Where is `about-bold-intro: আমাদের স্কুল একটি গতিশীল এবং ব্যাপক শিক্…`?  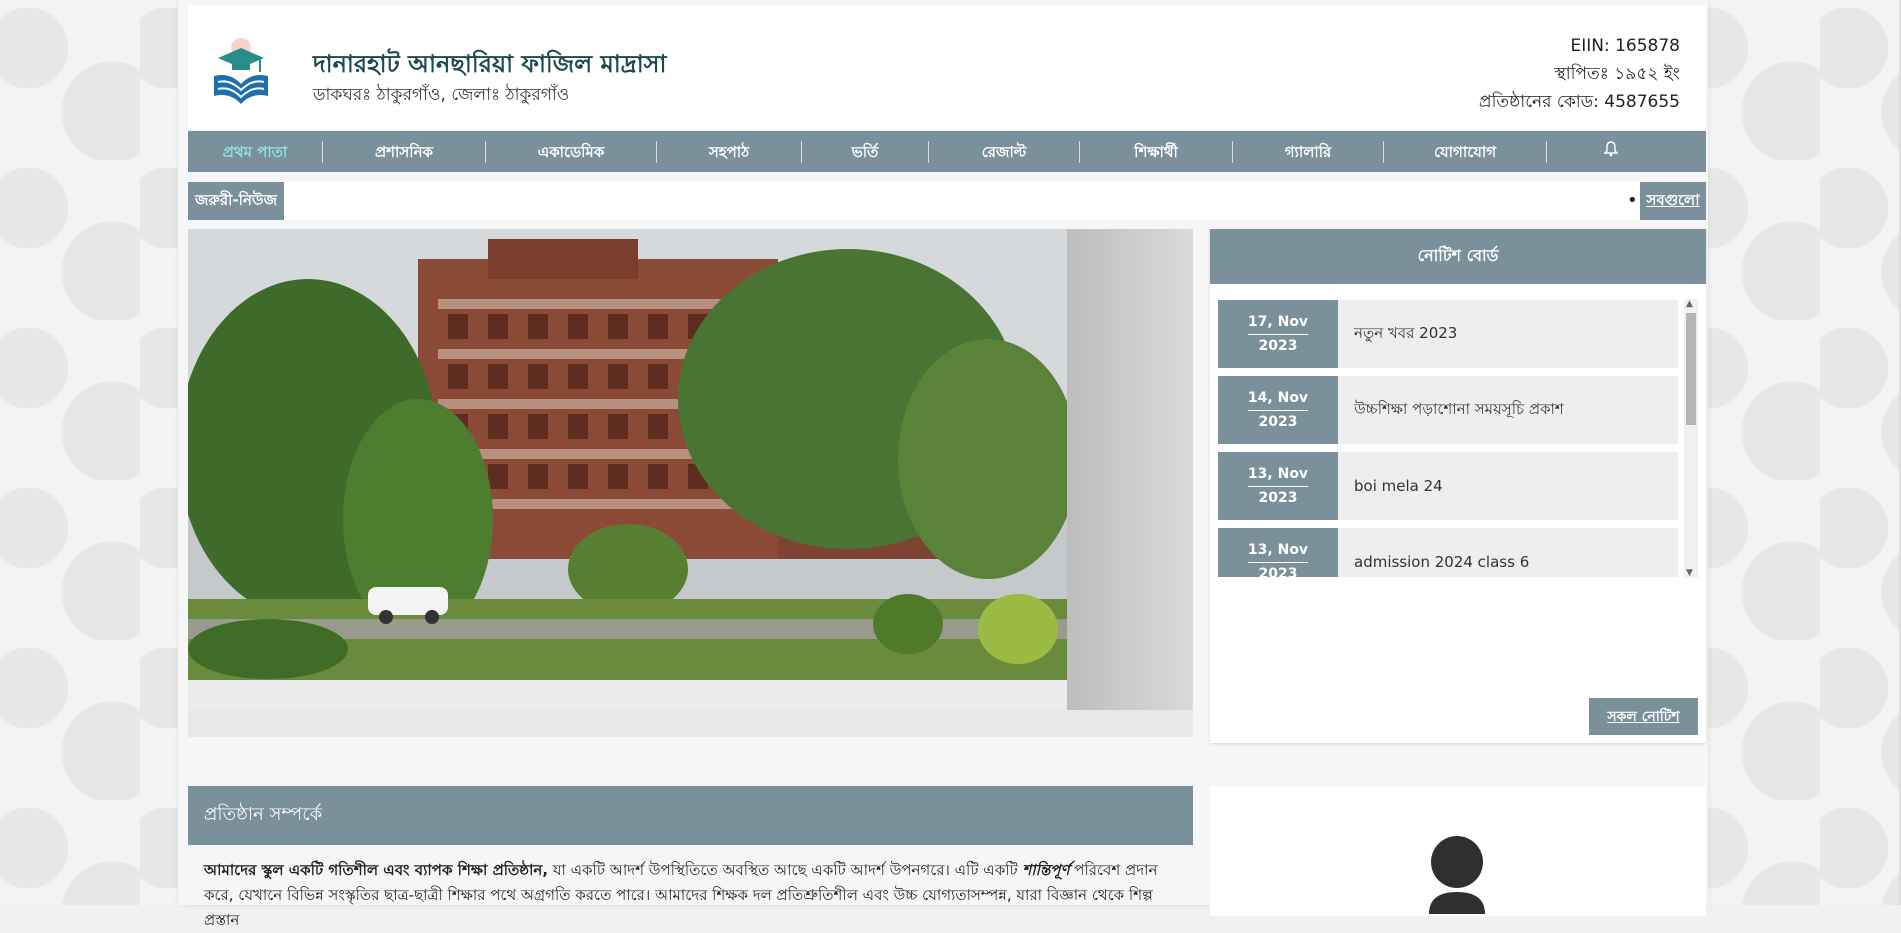 about-bold-intro: আমাদের স্কুল একটি গতিশীল এবং ব্যাপক শিক্… is located at coordinates (376, 870).